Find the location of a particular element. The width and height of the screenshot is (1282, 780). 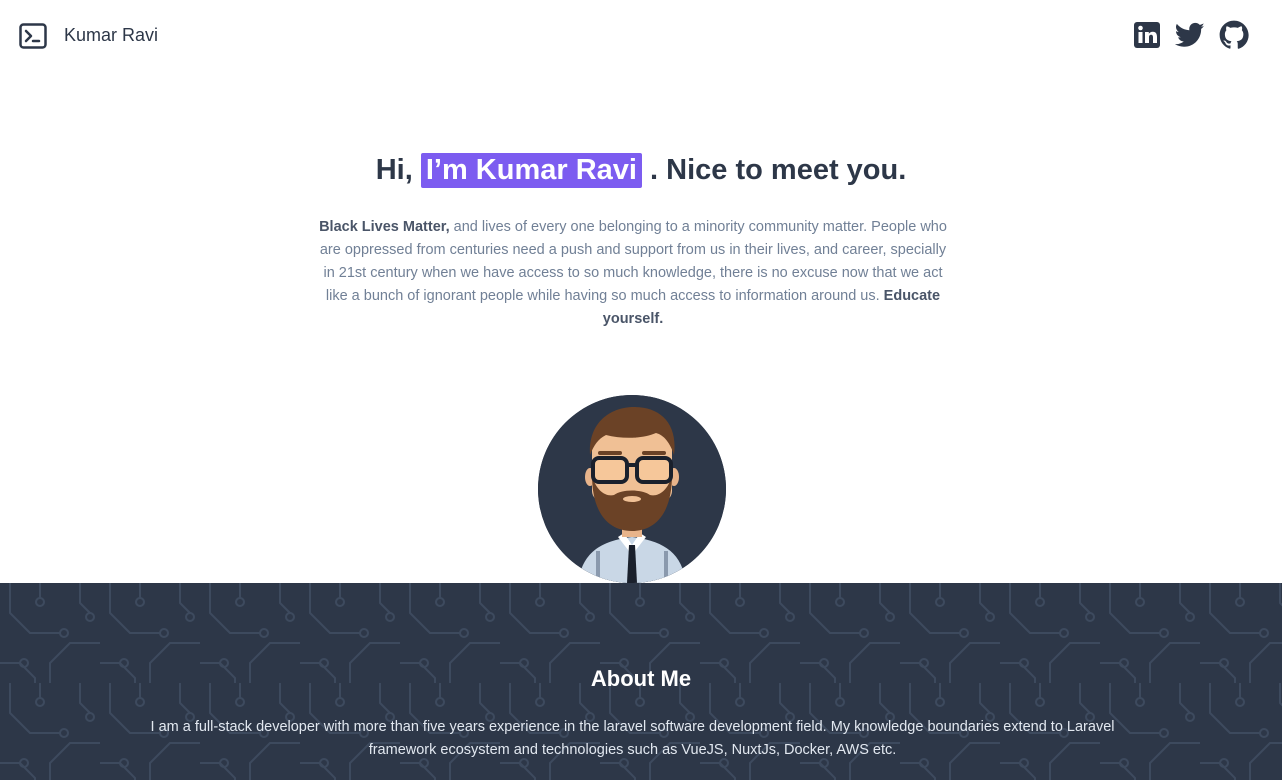

greeting: Hi, is located at coordinates (394, 170).